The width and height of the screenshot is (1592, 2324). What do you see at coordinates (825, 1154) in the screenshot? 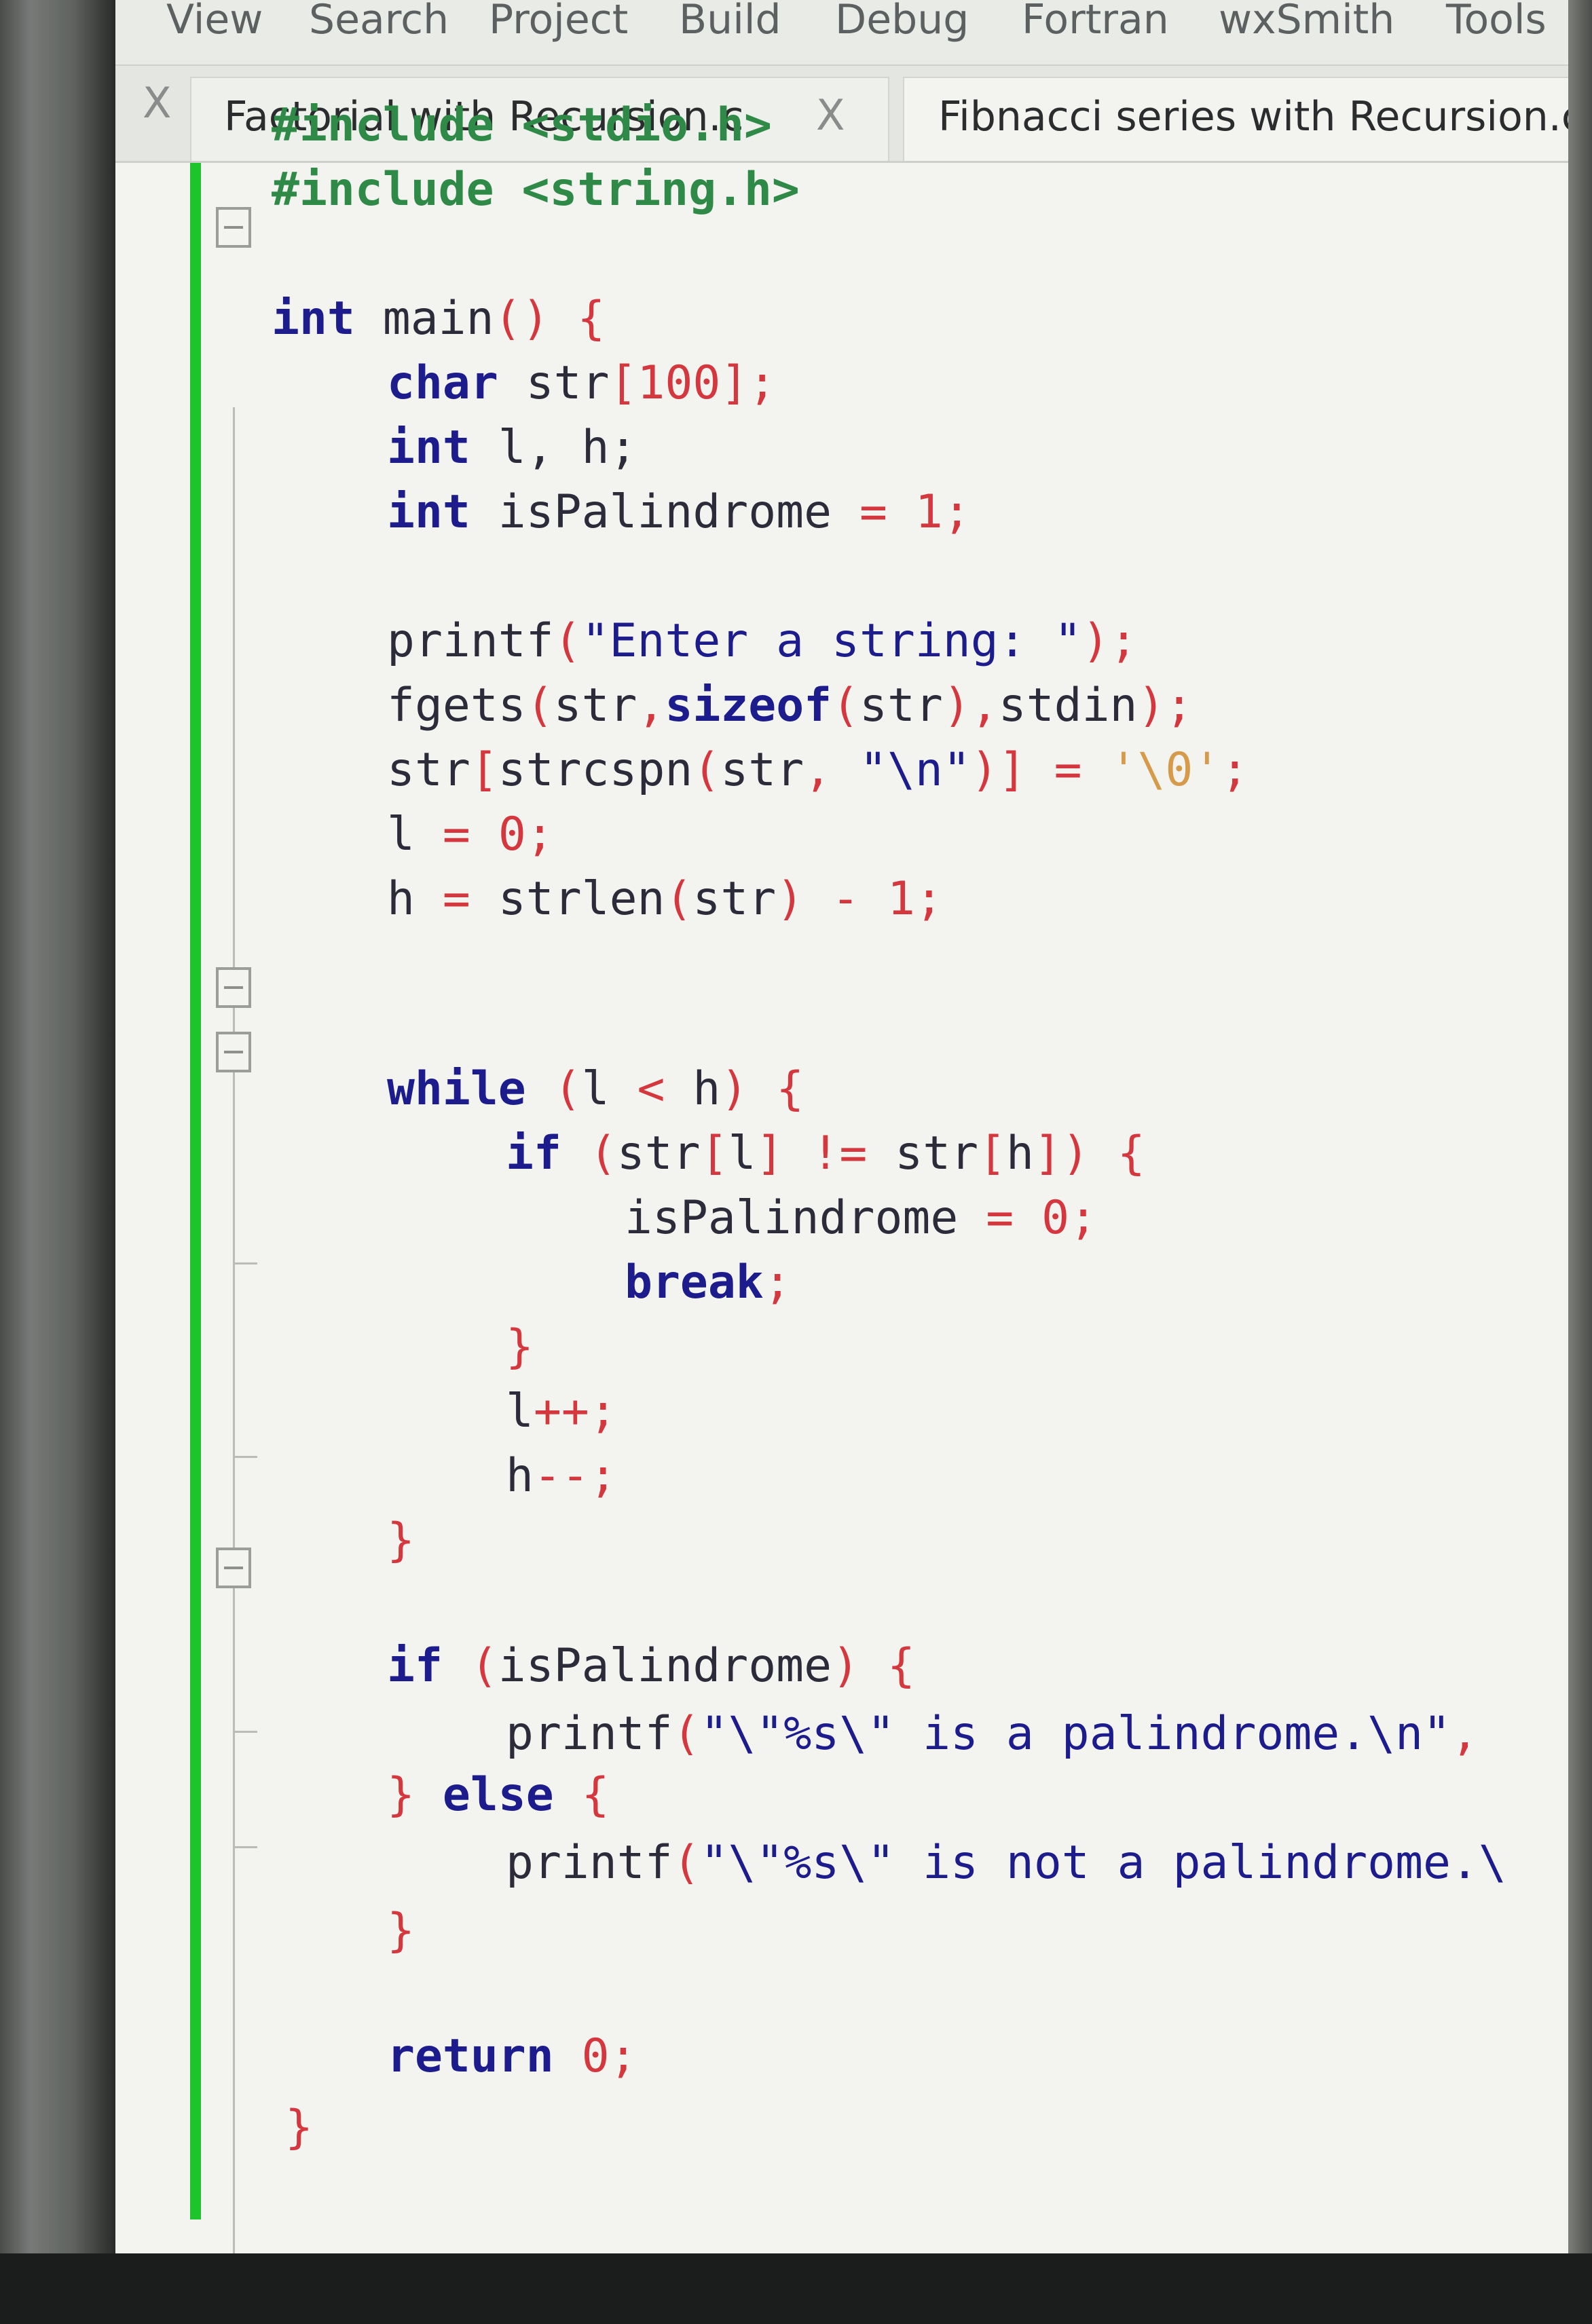
I see `code-line: if (str[l] != str[h]) {` at bounding box center [825, 1154].